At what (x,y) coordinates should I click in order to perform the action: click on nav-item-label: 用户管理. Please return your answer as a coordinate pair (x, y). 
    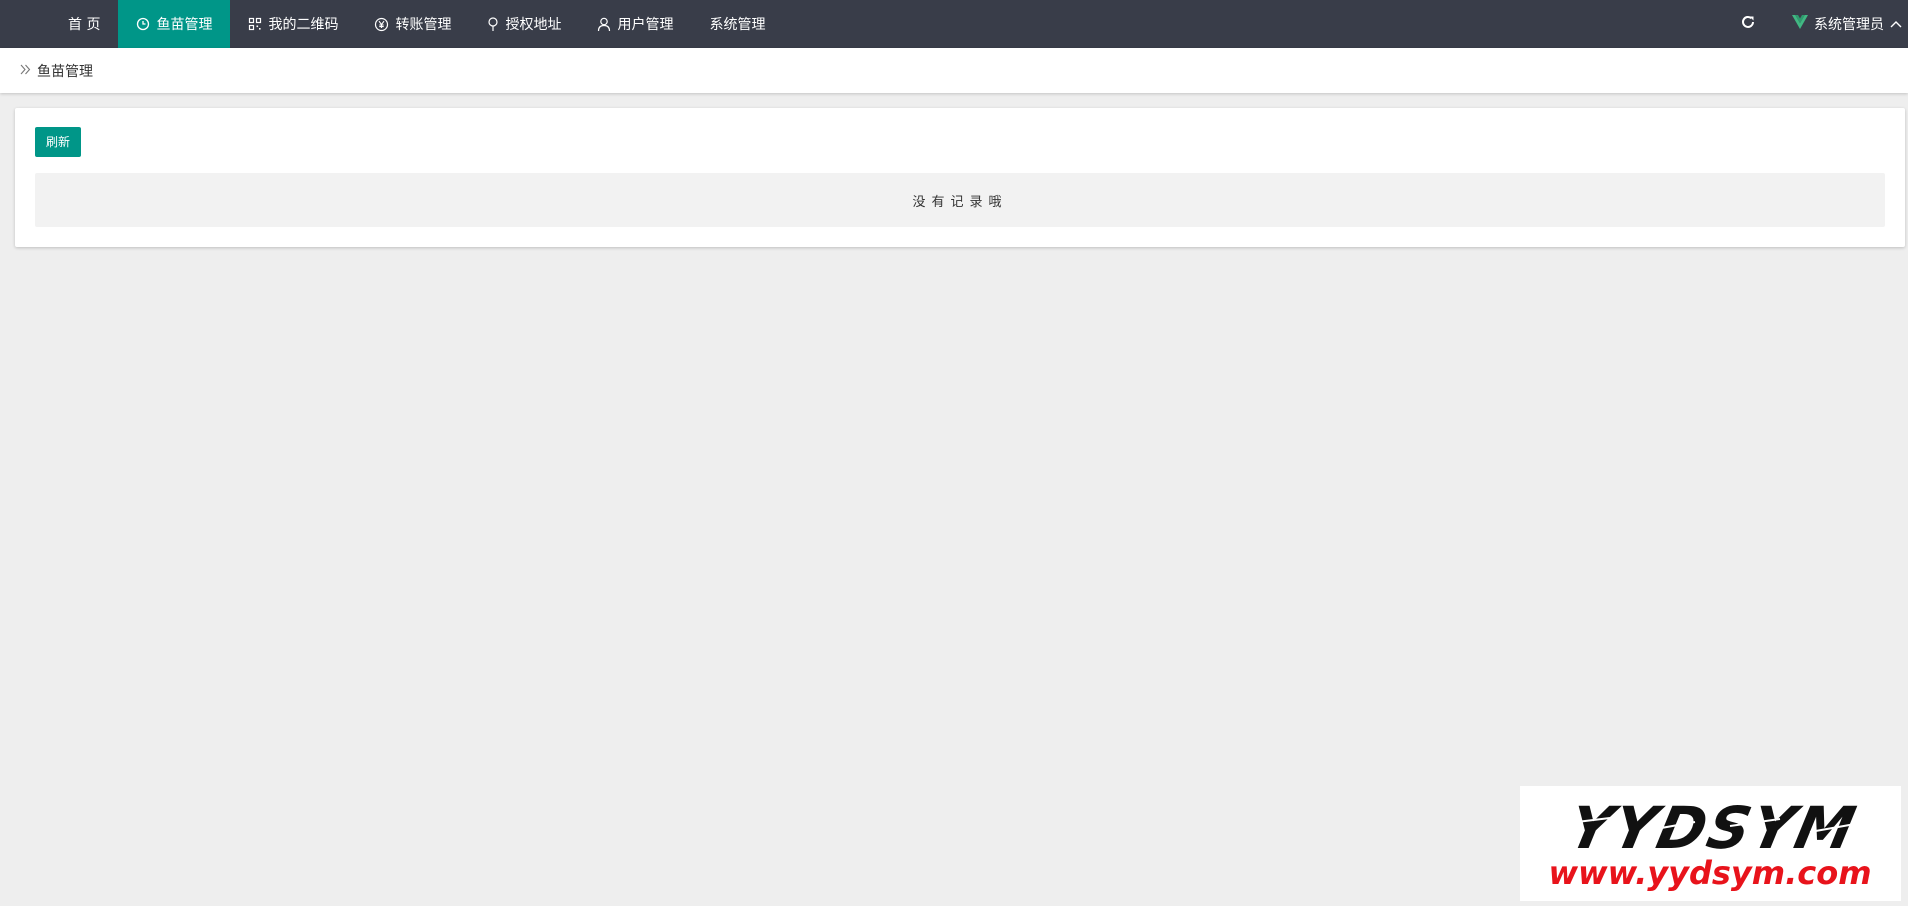
    Looking at the image, I should click on (645, 25).